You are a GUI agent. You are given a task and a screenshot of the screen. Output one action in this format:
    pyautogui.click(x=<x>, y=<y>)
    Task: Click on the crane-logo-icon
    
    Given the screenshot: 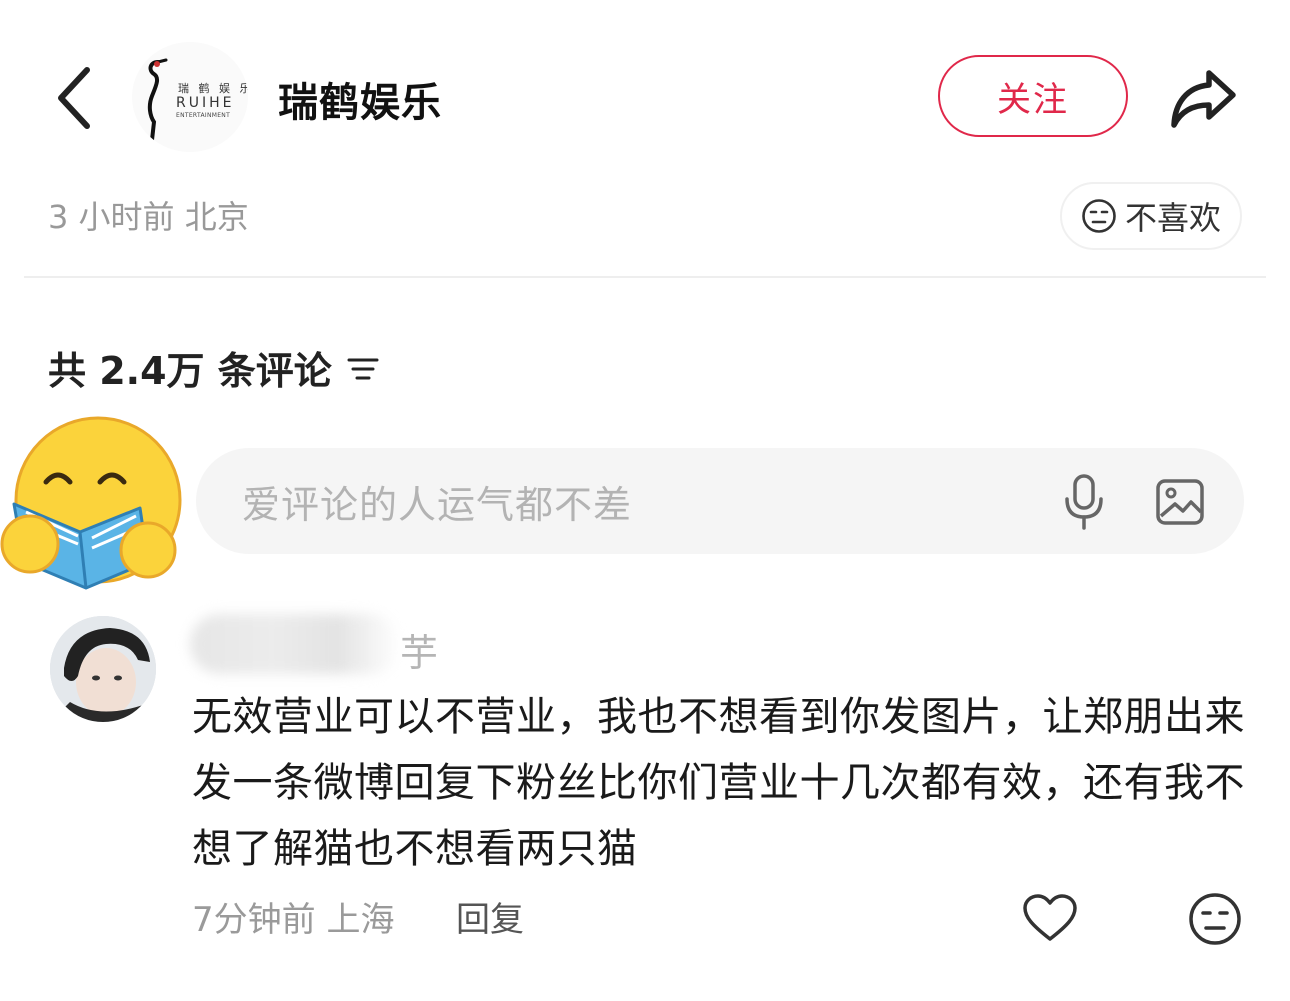 What is the action you would take?
    pyautogui.click(x=157, y=100)
    